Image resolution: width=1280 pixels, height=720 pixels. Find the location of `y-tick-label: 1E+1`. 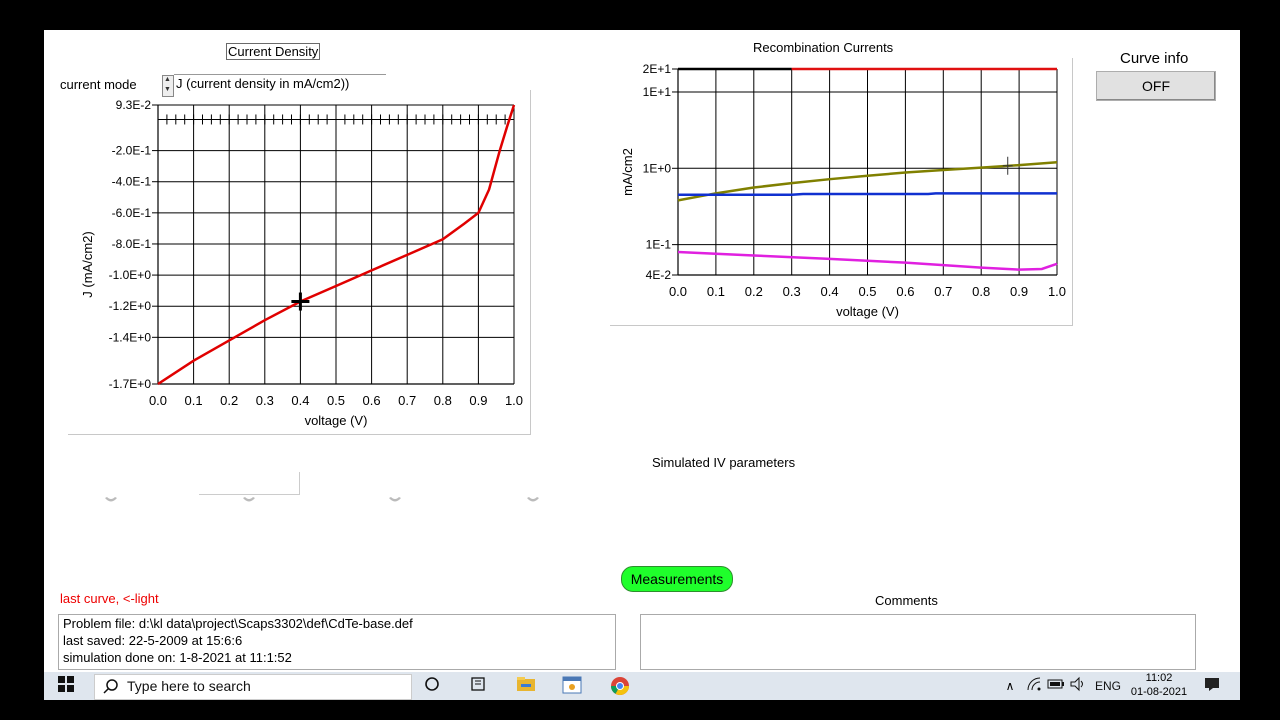

y-tick-label: 1E+1 is located at coordinates (657, 92).